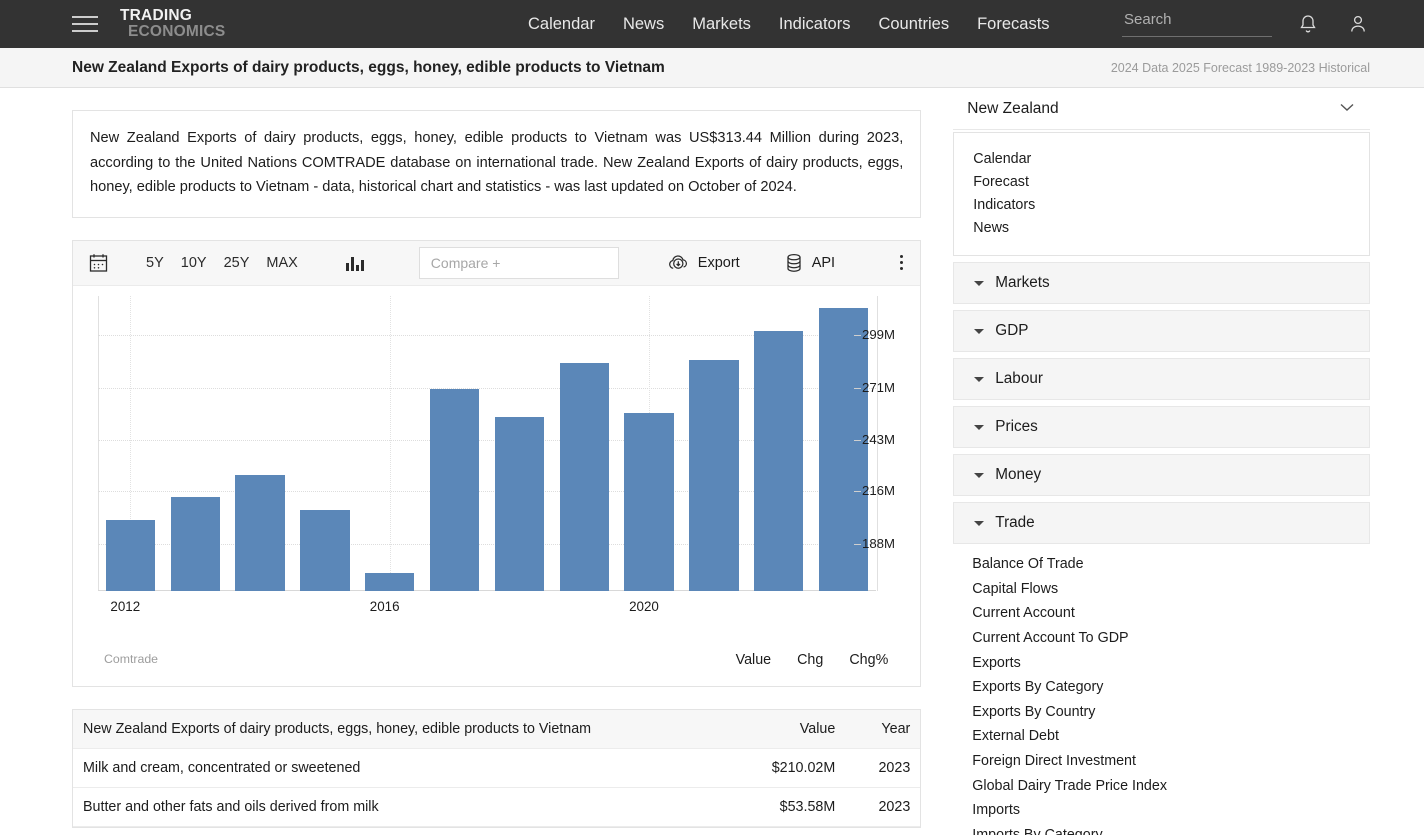  Describe the element at coordinates (1161, 662) in the screenshot. I see `sidebar-trade-item: Exports` at that location.